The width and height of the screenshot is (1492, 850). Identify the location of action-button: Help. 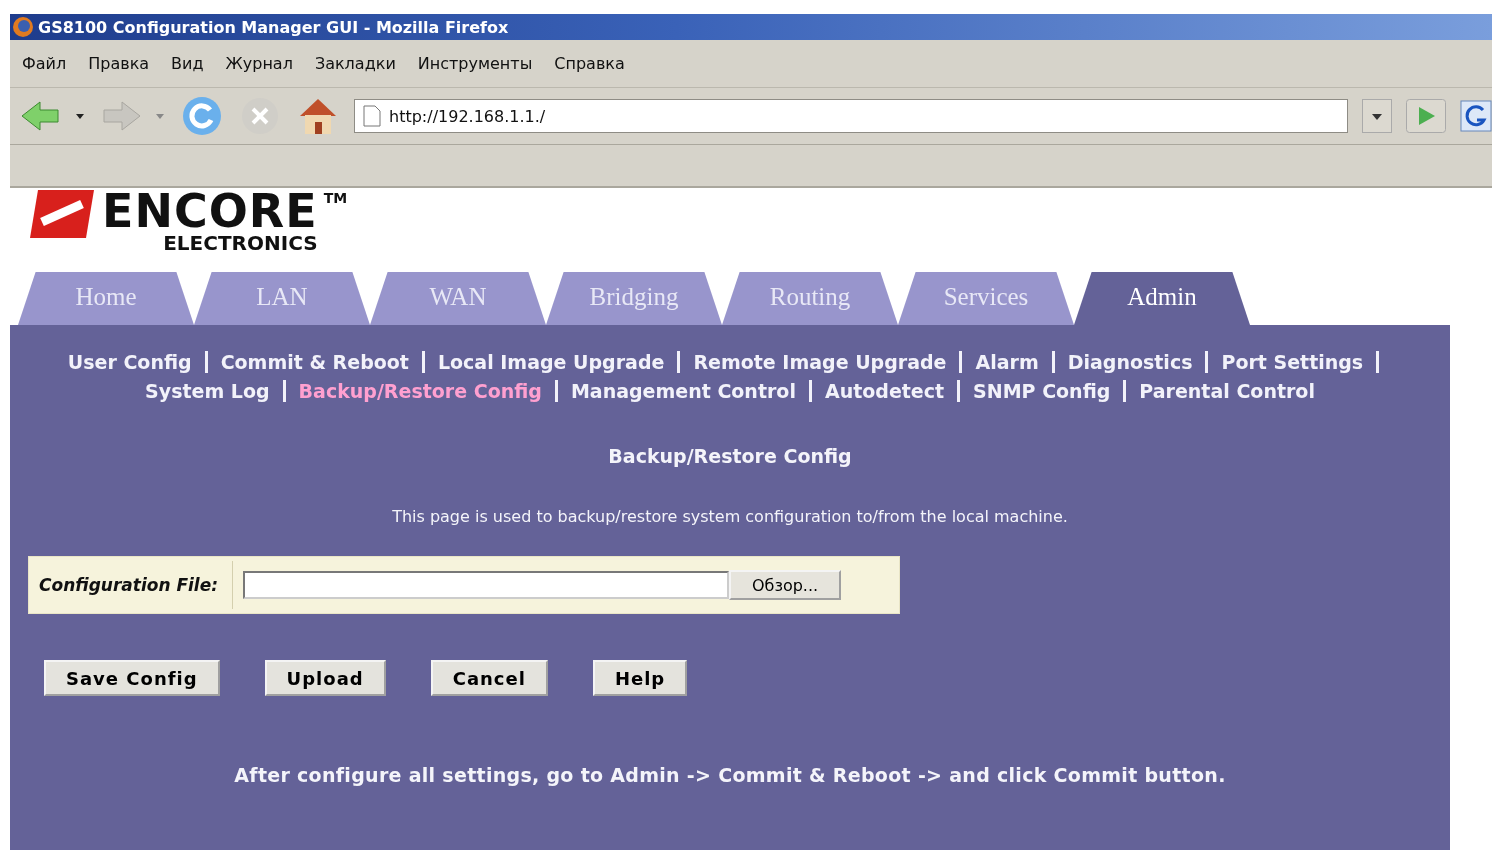
(640, 678).